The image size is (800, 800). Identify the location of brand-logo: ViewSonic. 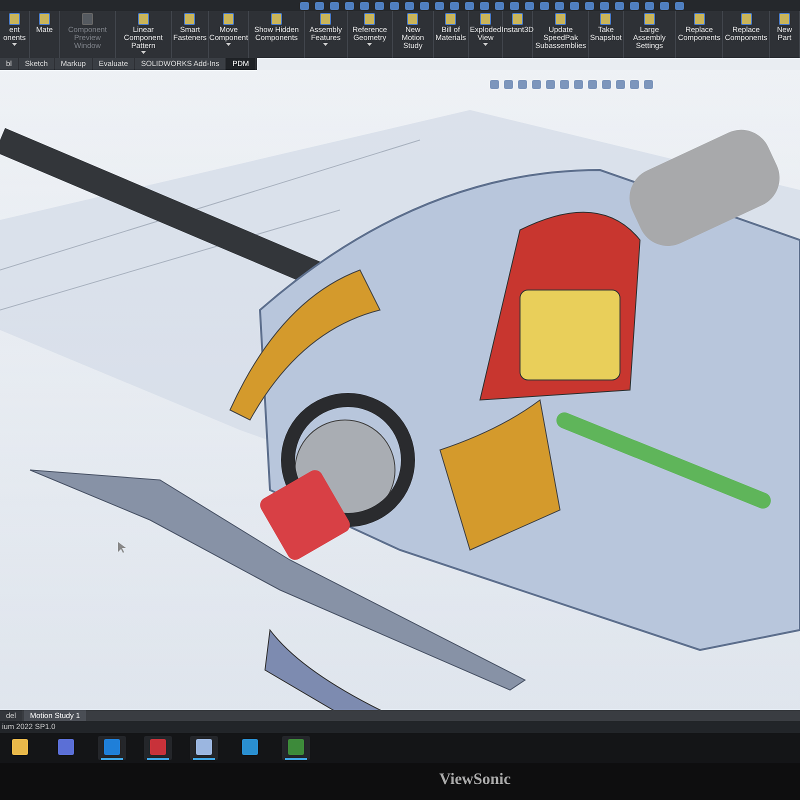
(475, 780).